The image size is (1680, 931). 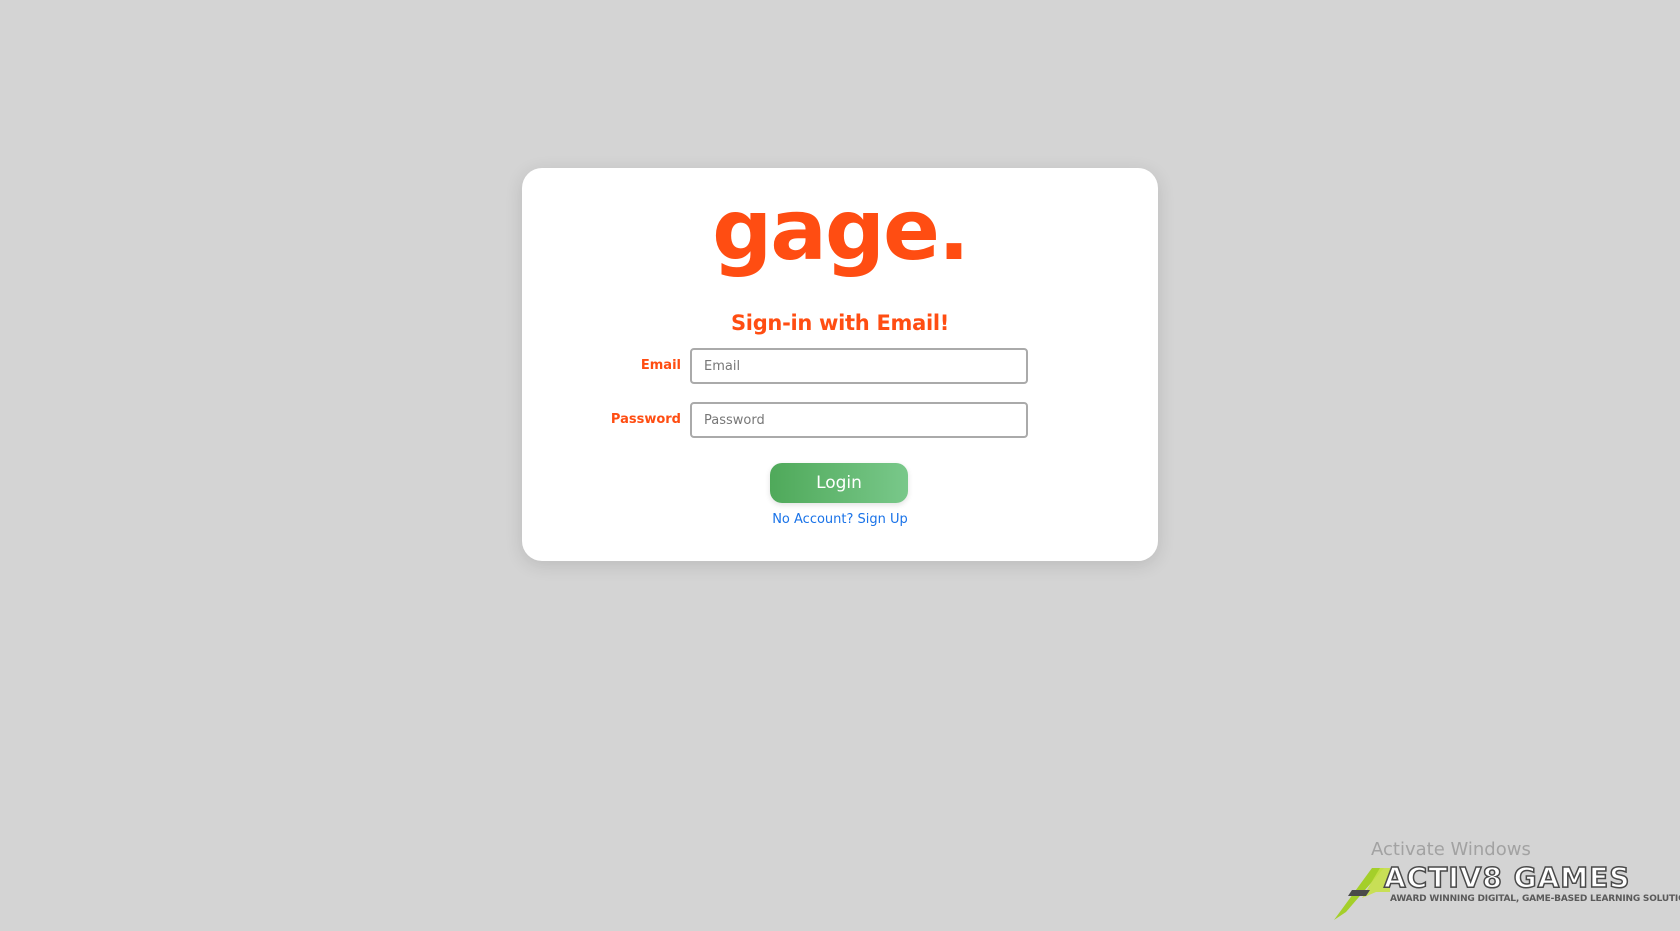 What do you see at coordinates (1507, 878) in the screenshot?
I see `activ8-games-name: ACTIV8 GAMES` at bounding box center [1507, 878].